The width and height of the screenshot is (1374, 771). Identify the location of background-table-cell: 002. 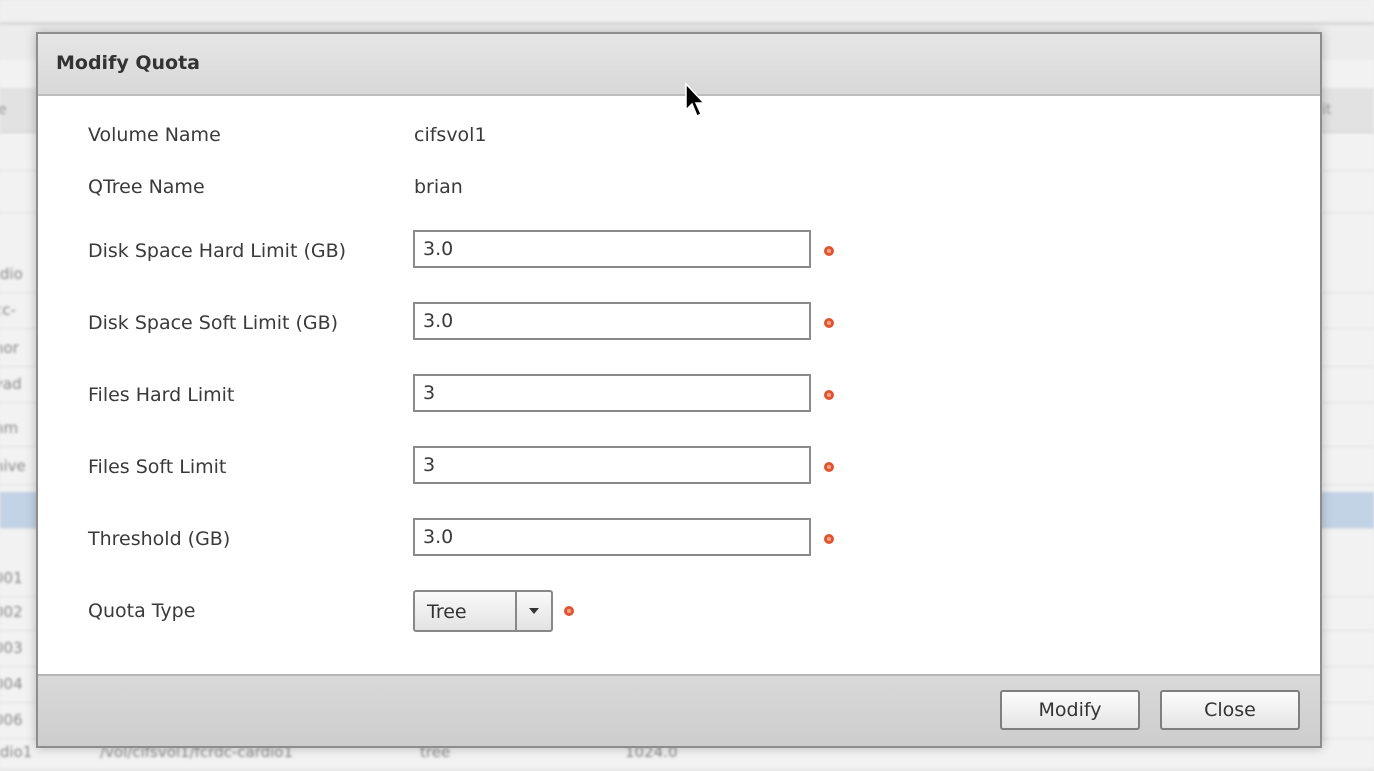
(11, 612).